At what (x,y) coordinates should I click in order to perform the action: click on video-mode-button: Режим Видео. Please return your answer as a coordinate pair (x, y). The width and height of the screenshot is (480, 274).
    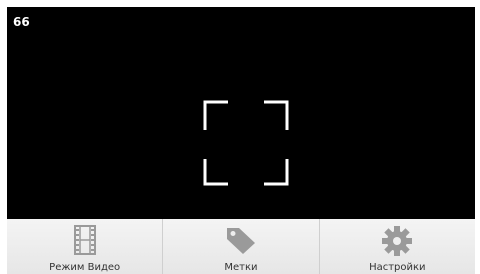
    Looking at the image, I should click on (85, 246).